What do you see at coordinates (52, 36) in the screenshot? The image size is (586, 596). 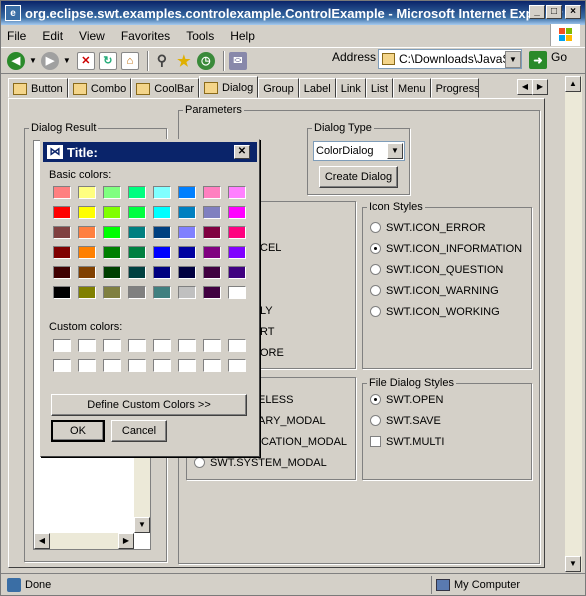 I see `menu-edit: Edit` at bounding box center [52, 36].